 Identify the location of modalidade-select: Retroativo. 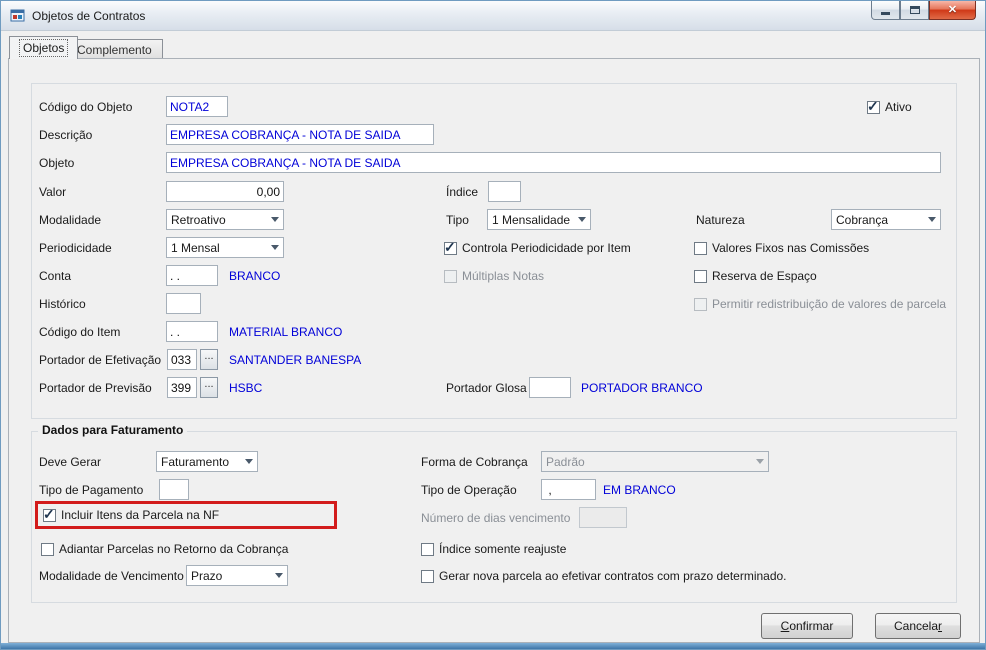
(225, 219).